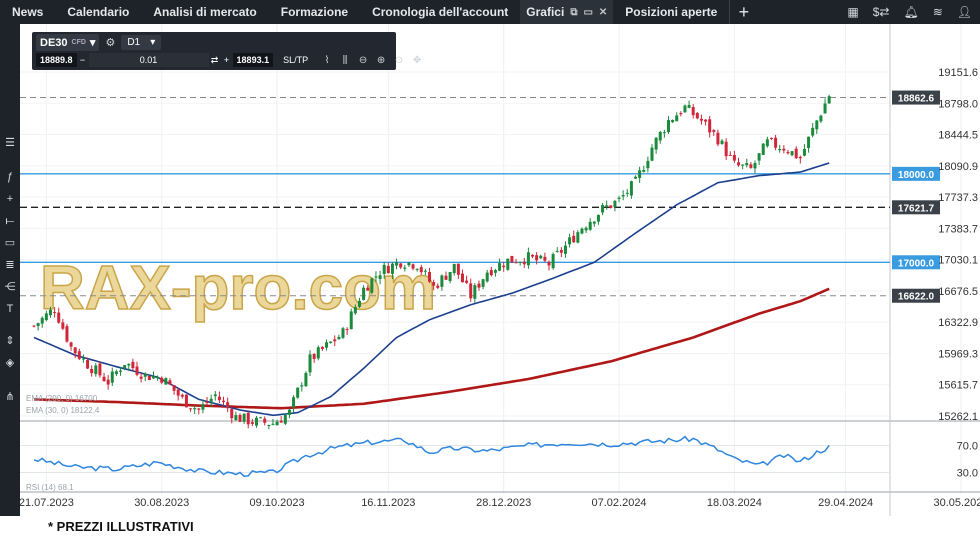 This screenshot has width=980, height=536. I want to click on tab-news: News, so click(27, 12).